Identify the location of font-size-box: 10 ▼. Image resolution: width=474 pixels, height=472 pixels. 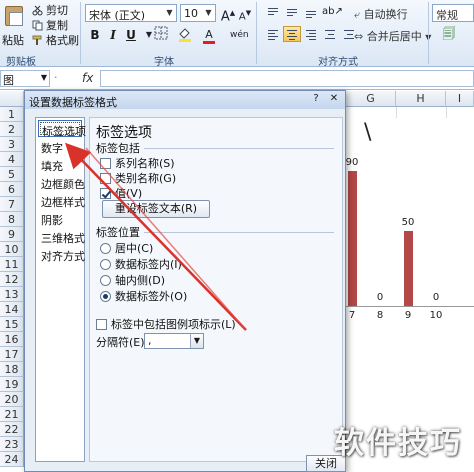
(198, 13).